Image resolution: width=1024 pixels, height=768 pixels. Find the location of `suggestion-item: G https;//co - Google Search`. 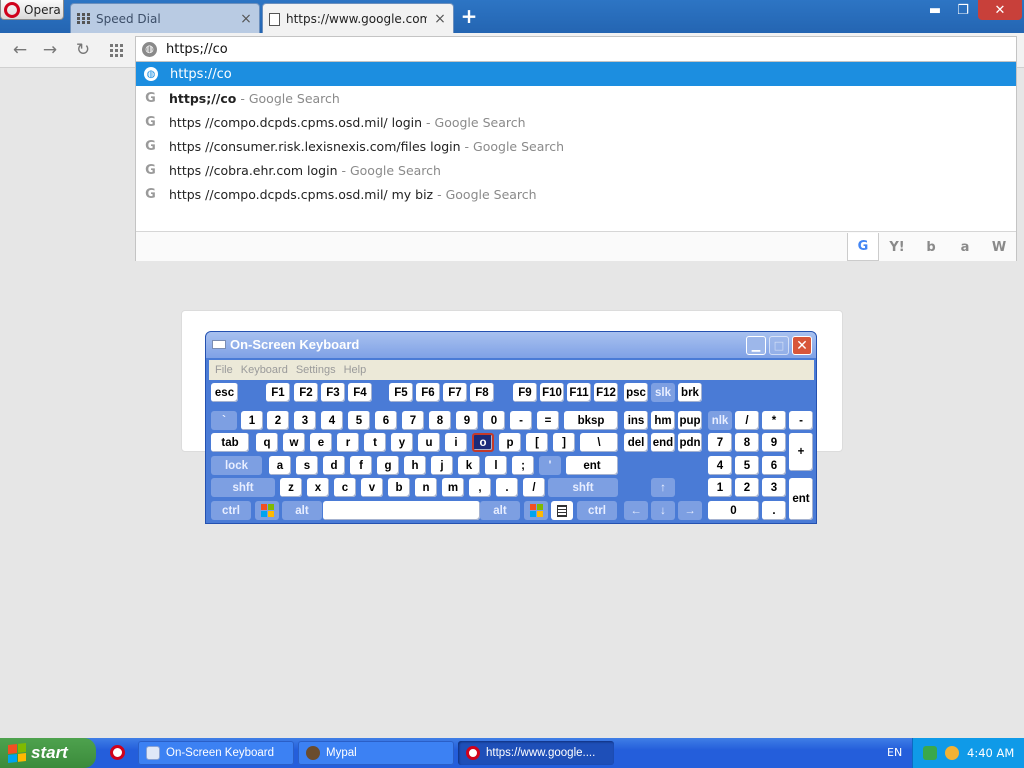

suggestion-item: G https;//co - Google Search is located at coordinates (576, 98).